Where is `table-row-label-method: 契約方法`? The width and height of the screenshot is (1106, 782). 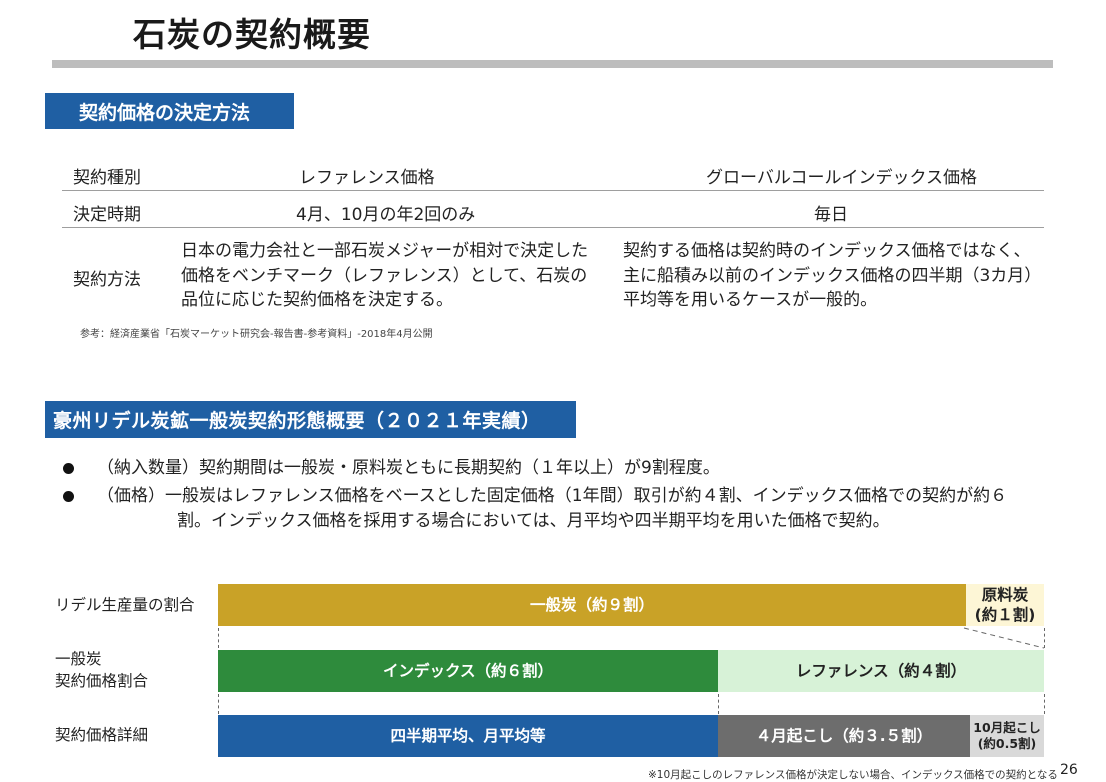 table-row-label-method: 契約方法 is located at coordinates (107, 280).